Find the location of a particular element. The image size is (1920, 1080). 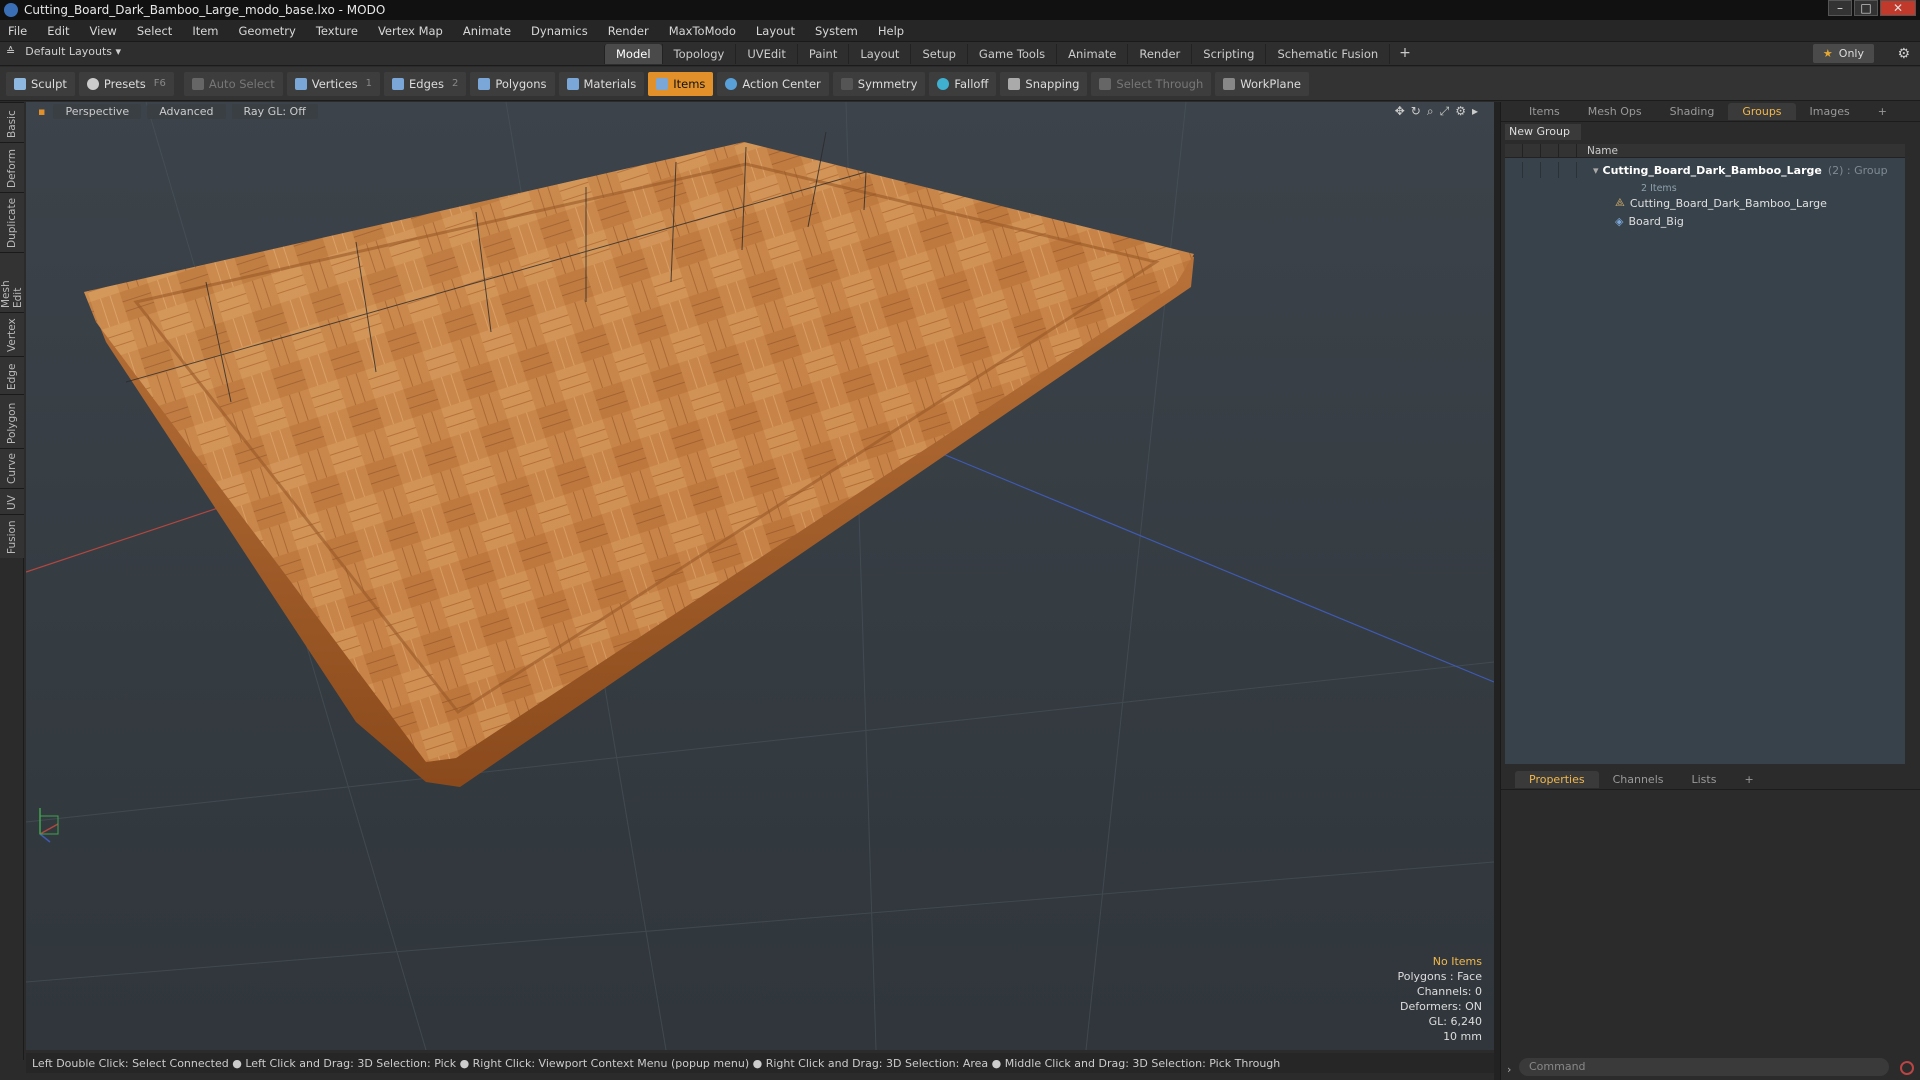

menu-select: Select is located at coordinates (154, 31).